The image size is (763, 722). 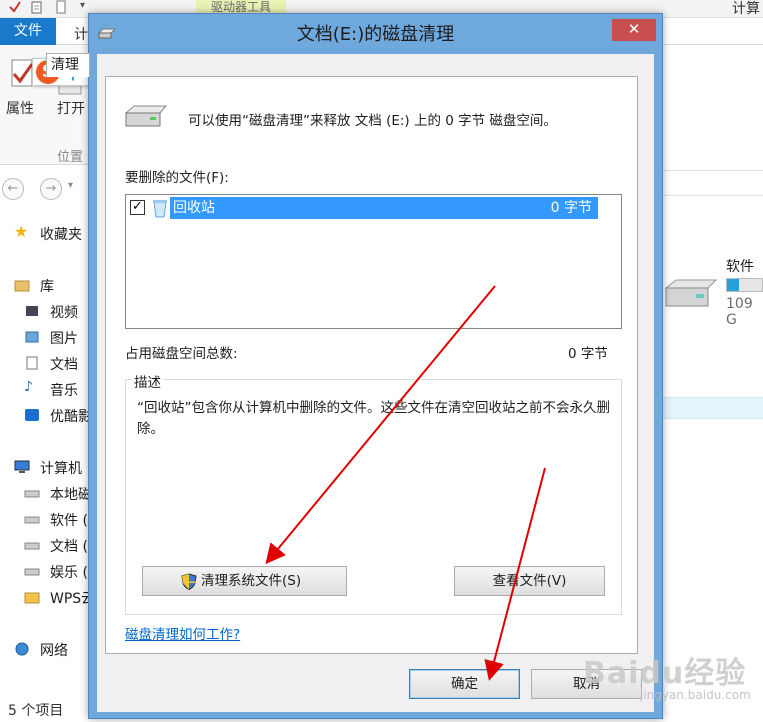 I want to click on nav-documents: 文档, so click(x=52, y=364).